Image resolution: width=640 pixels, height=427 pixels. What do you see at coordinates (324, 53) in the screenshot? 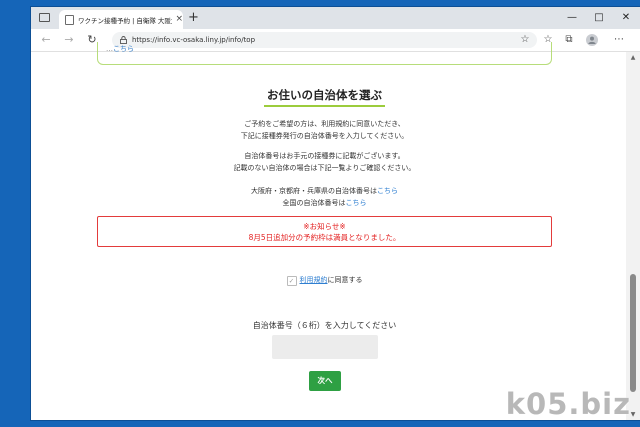
I see `top-notice-box: …こちら` at bounding box center [324, 53].